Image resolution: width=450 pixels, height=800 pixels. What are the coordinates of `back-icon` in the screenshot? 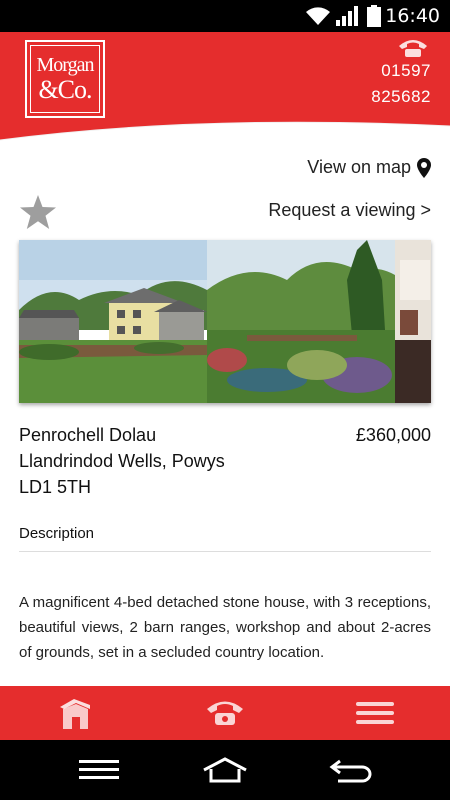 It's located at (350, 771).